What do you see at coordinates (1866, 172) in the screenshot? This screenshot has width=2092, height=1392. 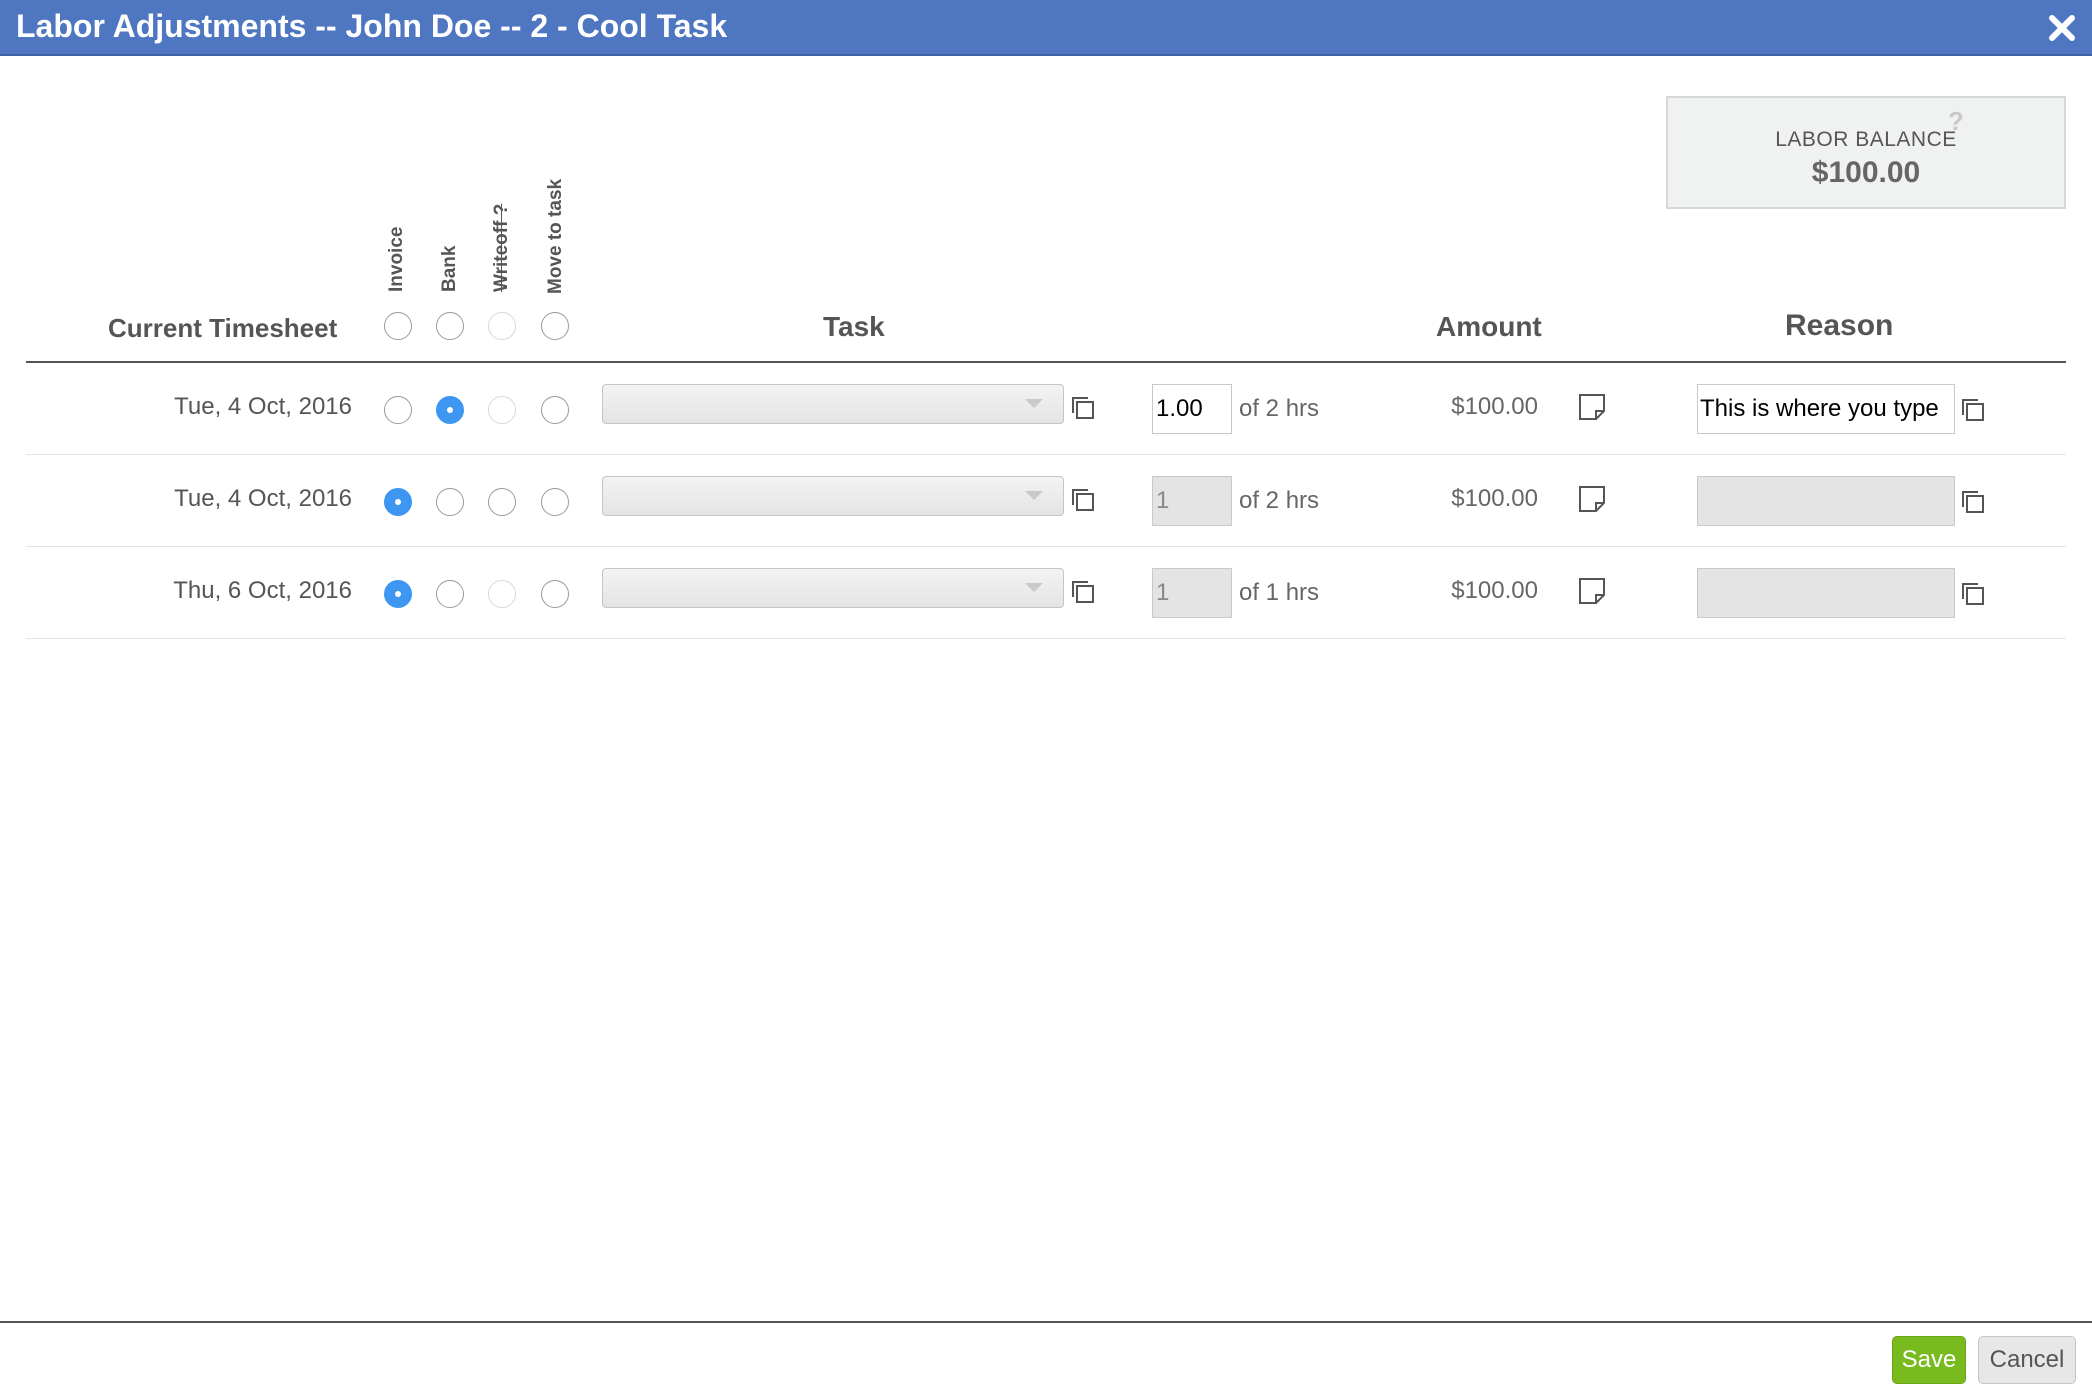 I see `labor-balance-value: $100.00` at bounding box center [1866, 172].